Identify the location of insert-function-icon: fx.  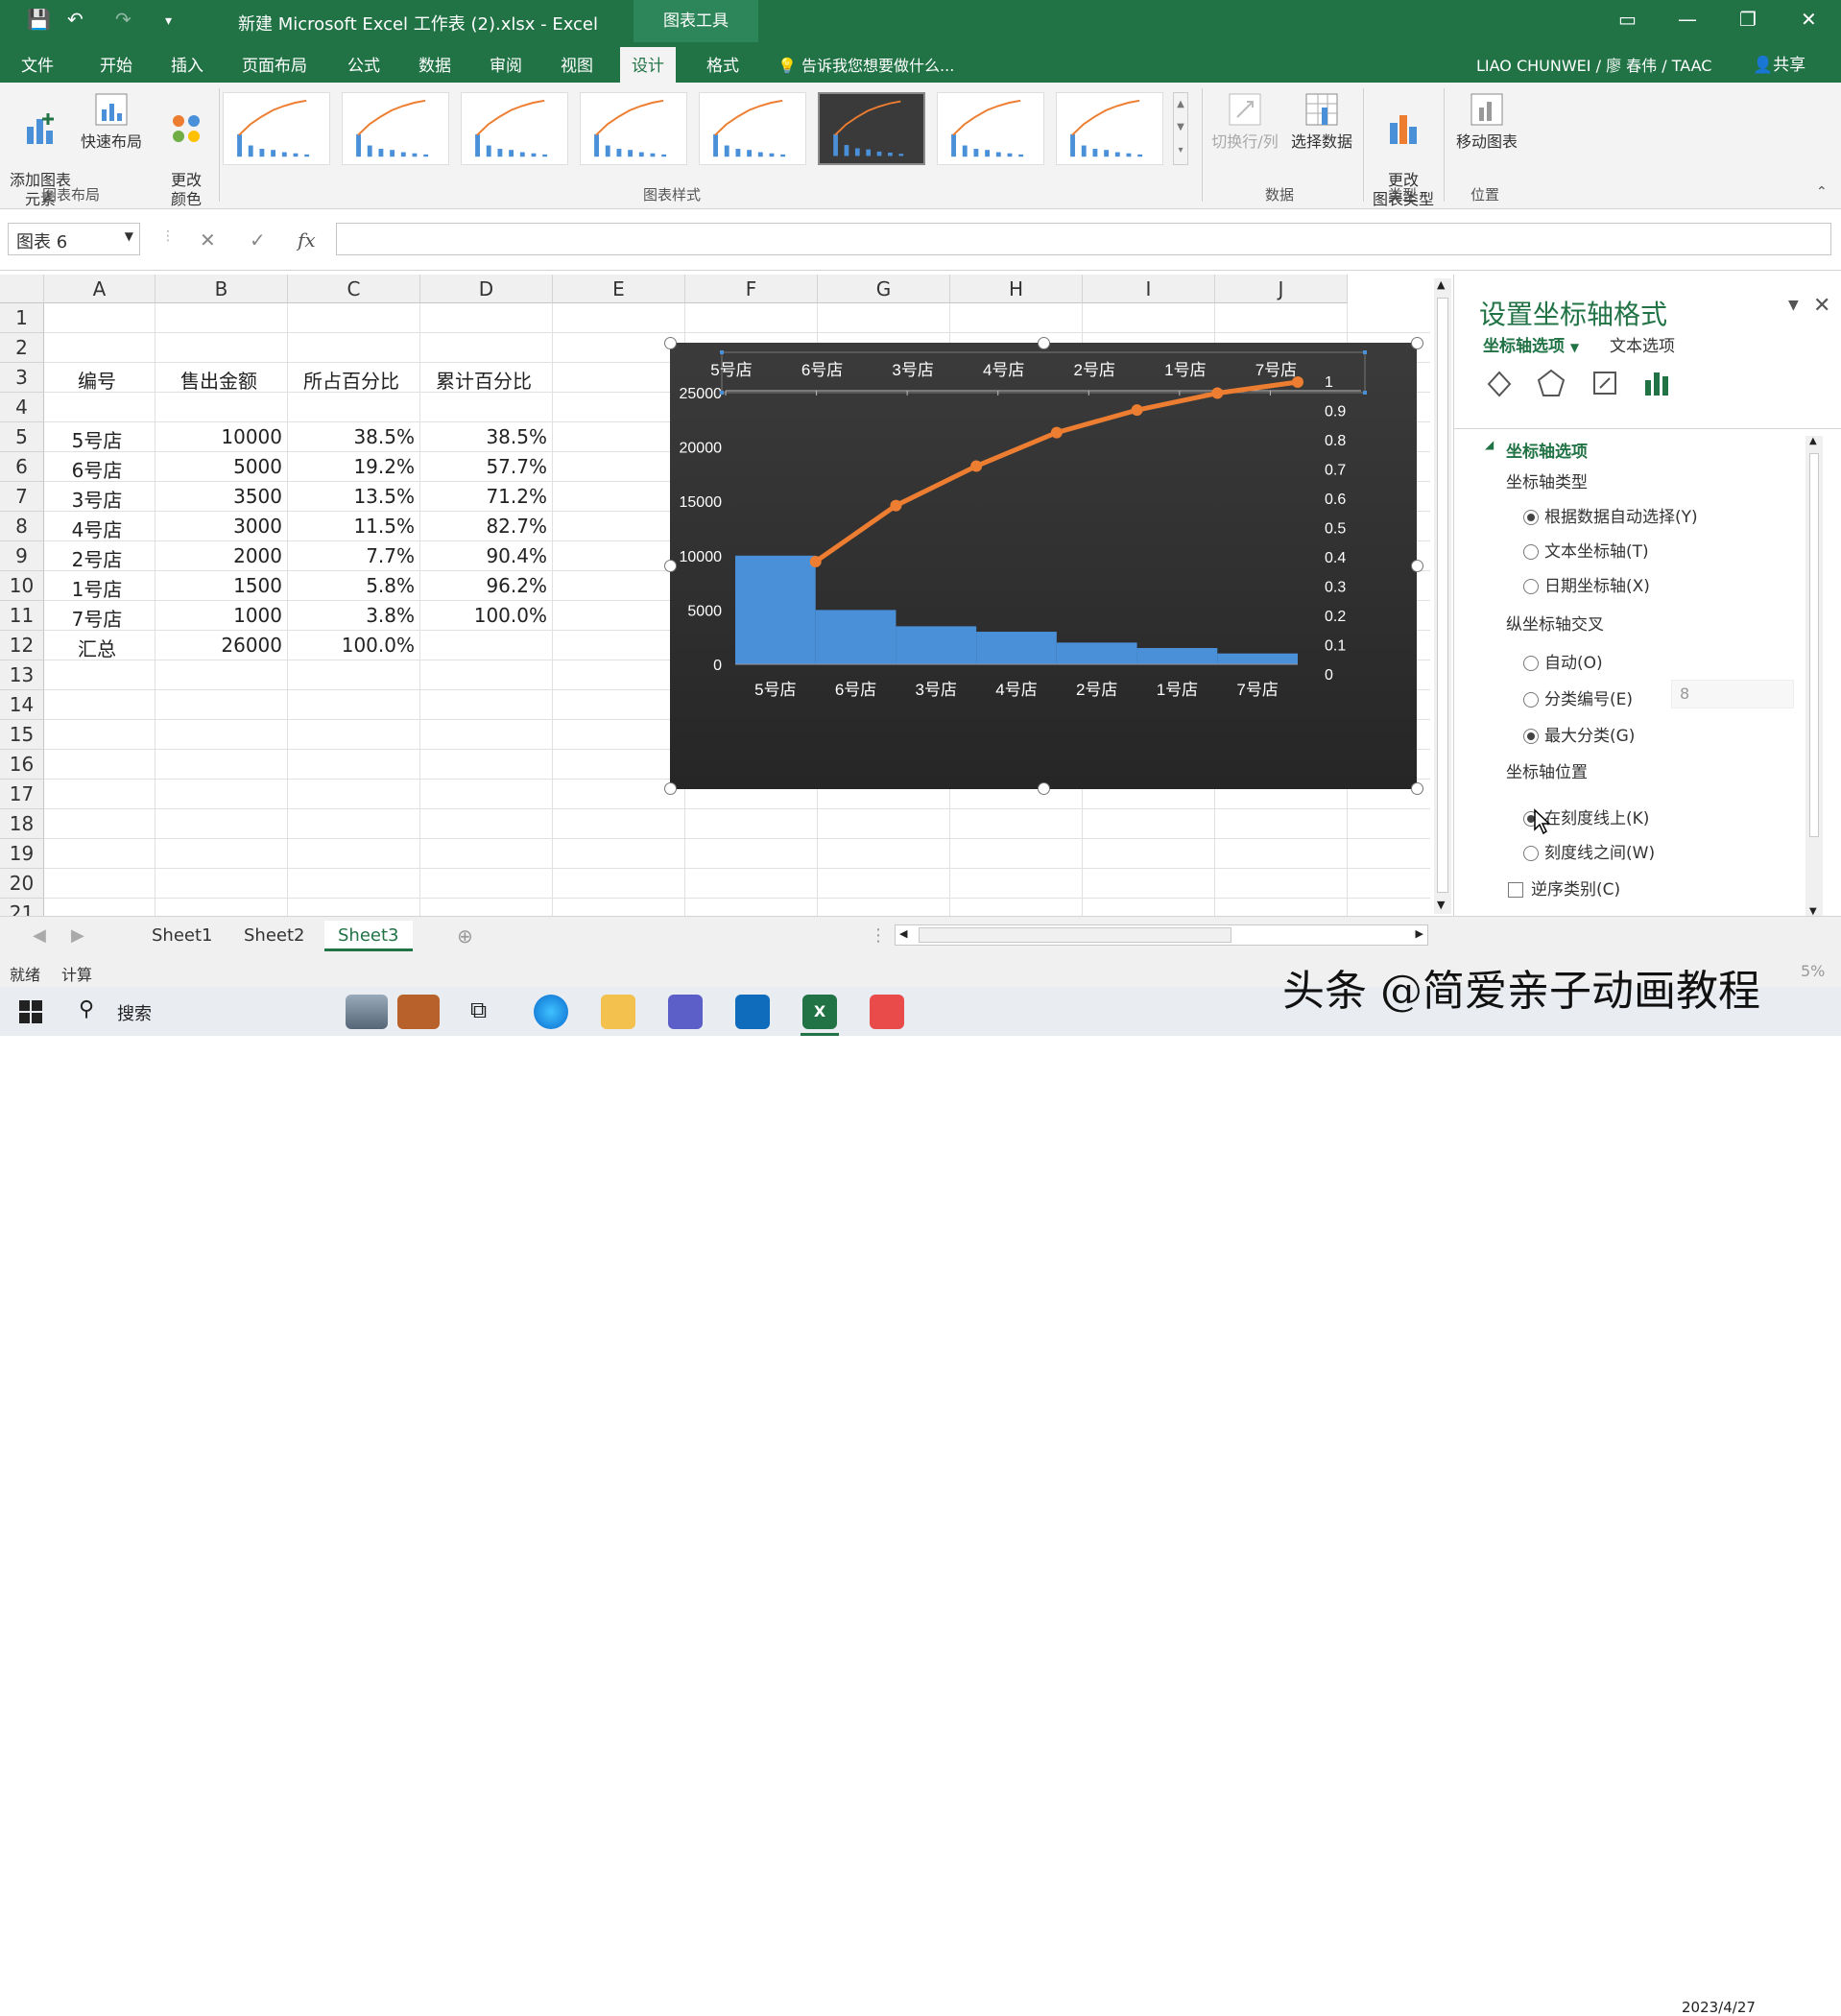
(307, 240).